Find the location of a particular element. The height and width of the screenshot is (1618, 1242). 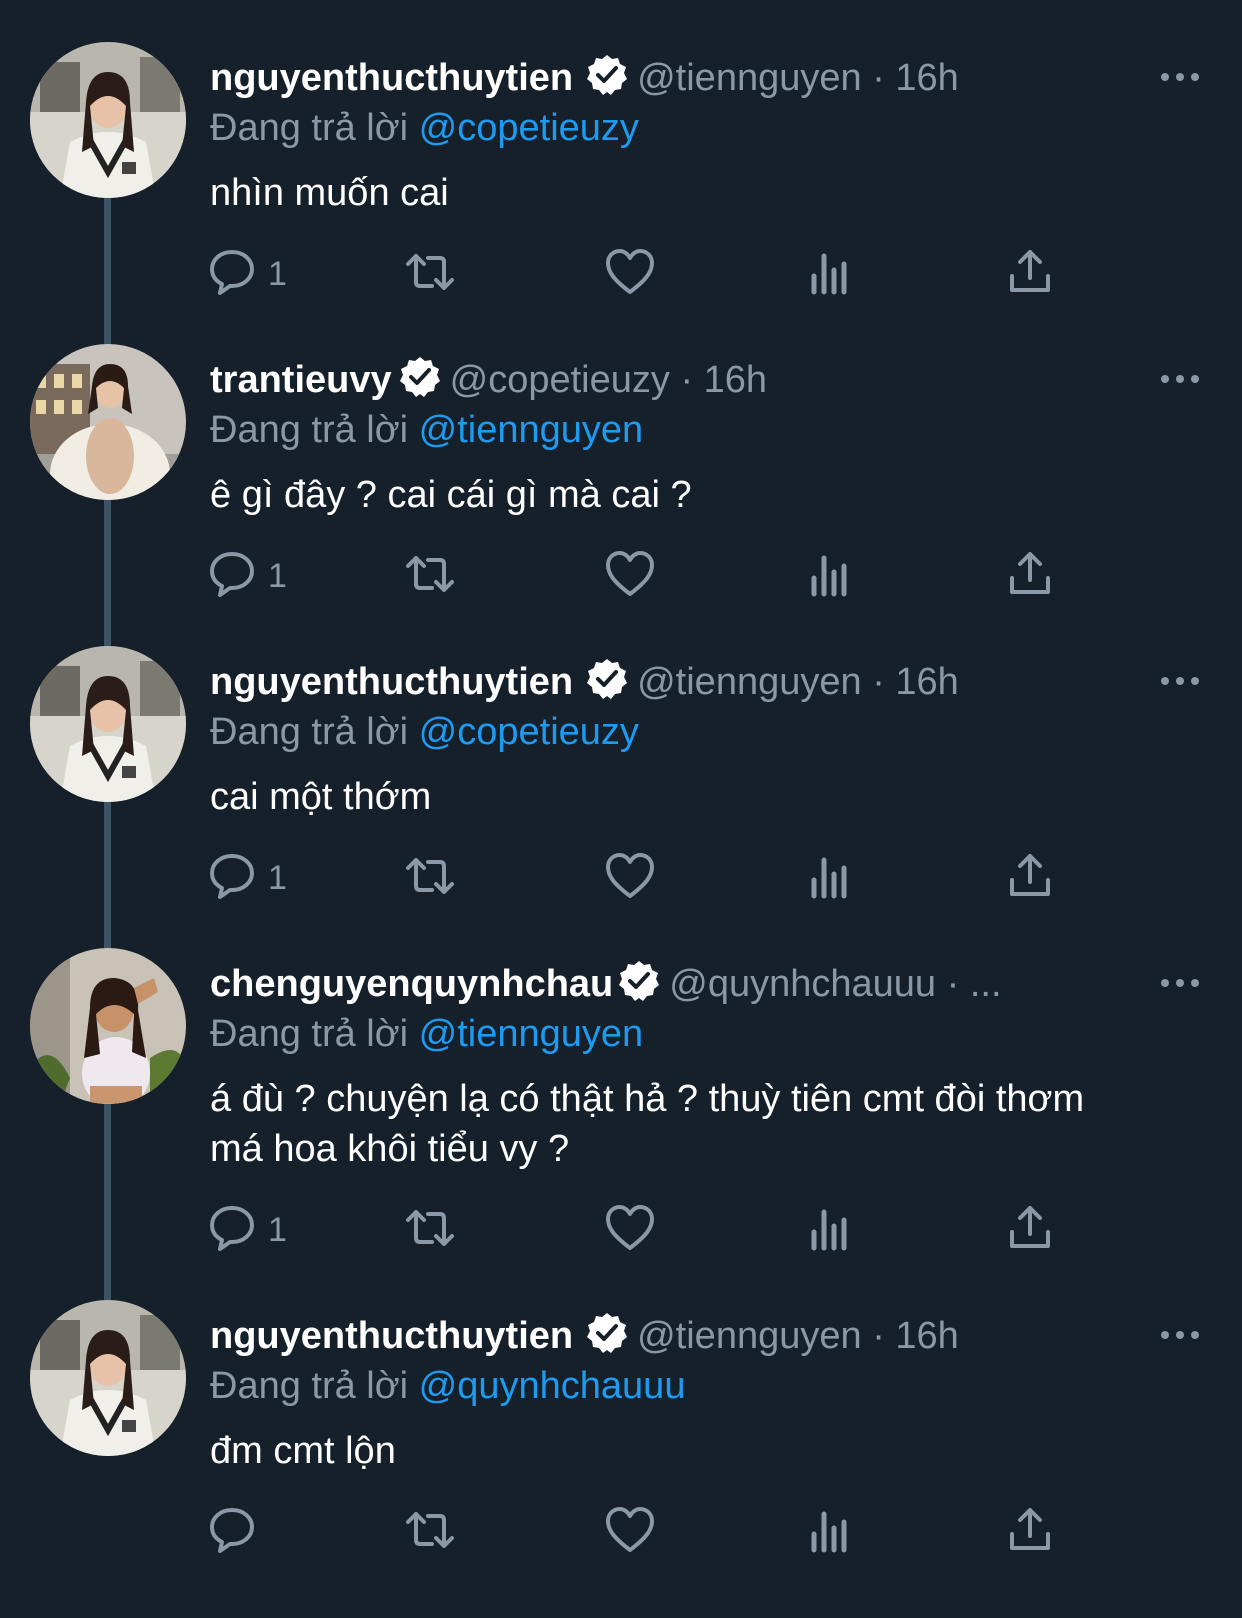

reply-context: Đang trả lời @tiennguyen is located at coordinates (426, 1034).